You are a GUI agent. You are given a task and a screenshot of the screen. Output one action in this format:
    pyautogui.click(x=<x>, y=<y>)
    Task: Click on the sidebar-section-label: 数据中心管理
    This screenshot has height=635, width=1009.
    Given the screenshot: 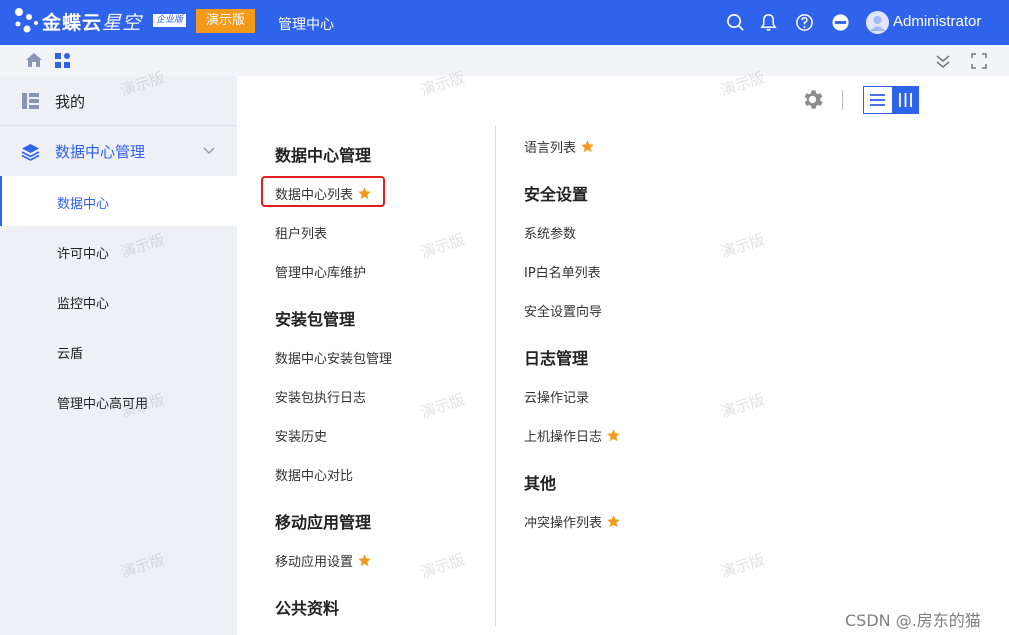 What is the action you would take?
    pyautogui.click(x=100, y=152)
    